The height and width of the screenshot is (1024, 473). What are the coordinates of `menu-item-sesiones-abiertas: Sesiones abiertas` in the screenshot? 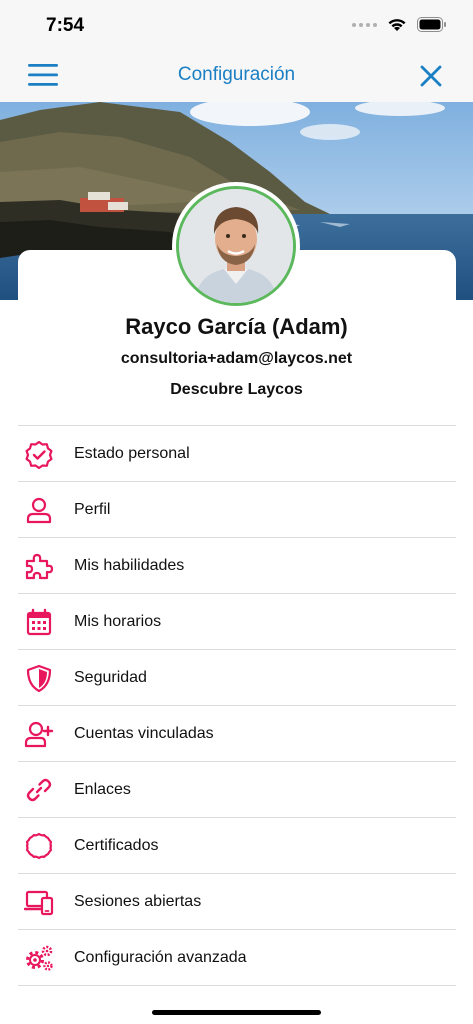 It's located at (237, 902).